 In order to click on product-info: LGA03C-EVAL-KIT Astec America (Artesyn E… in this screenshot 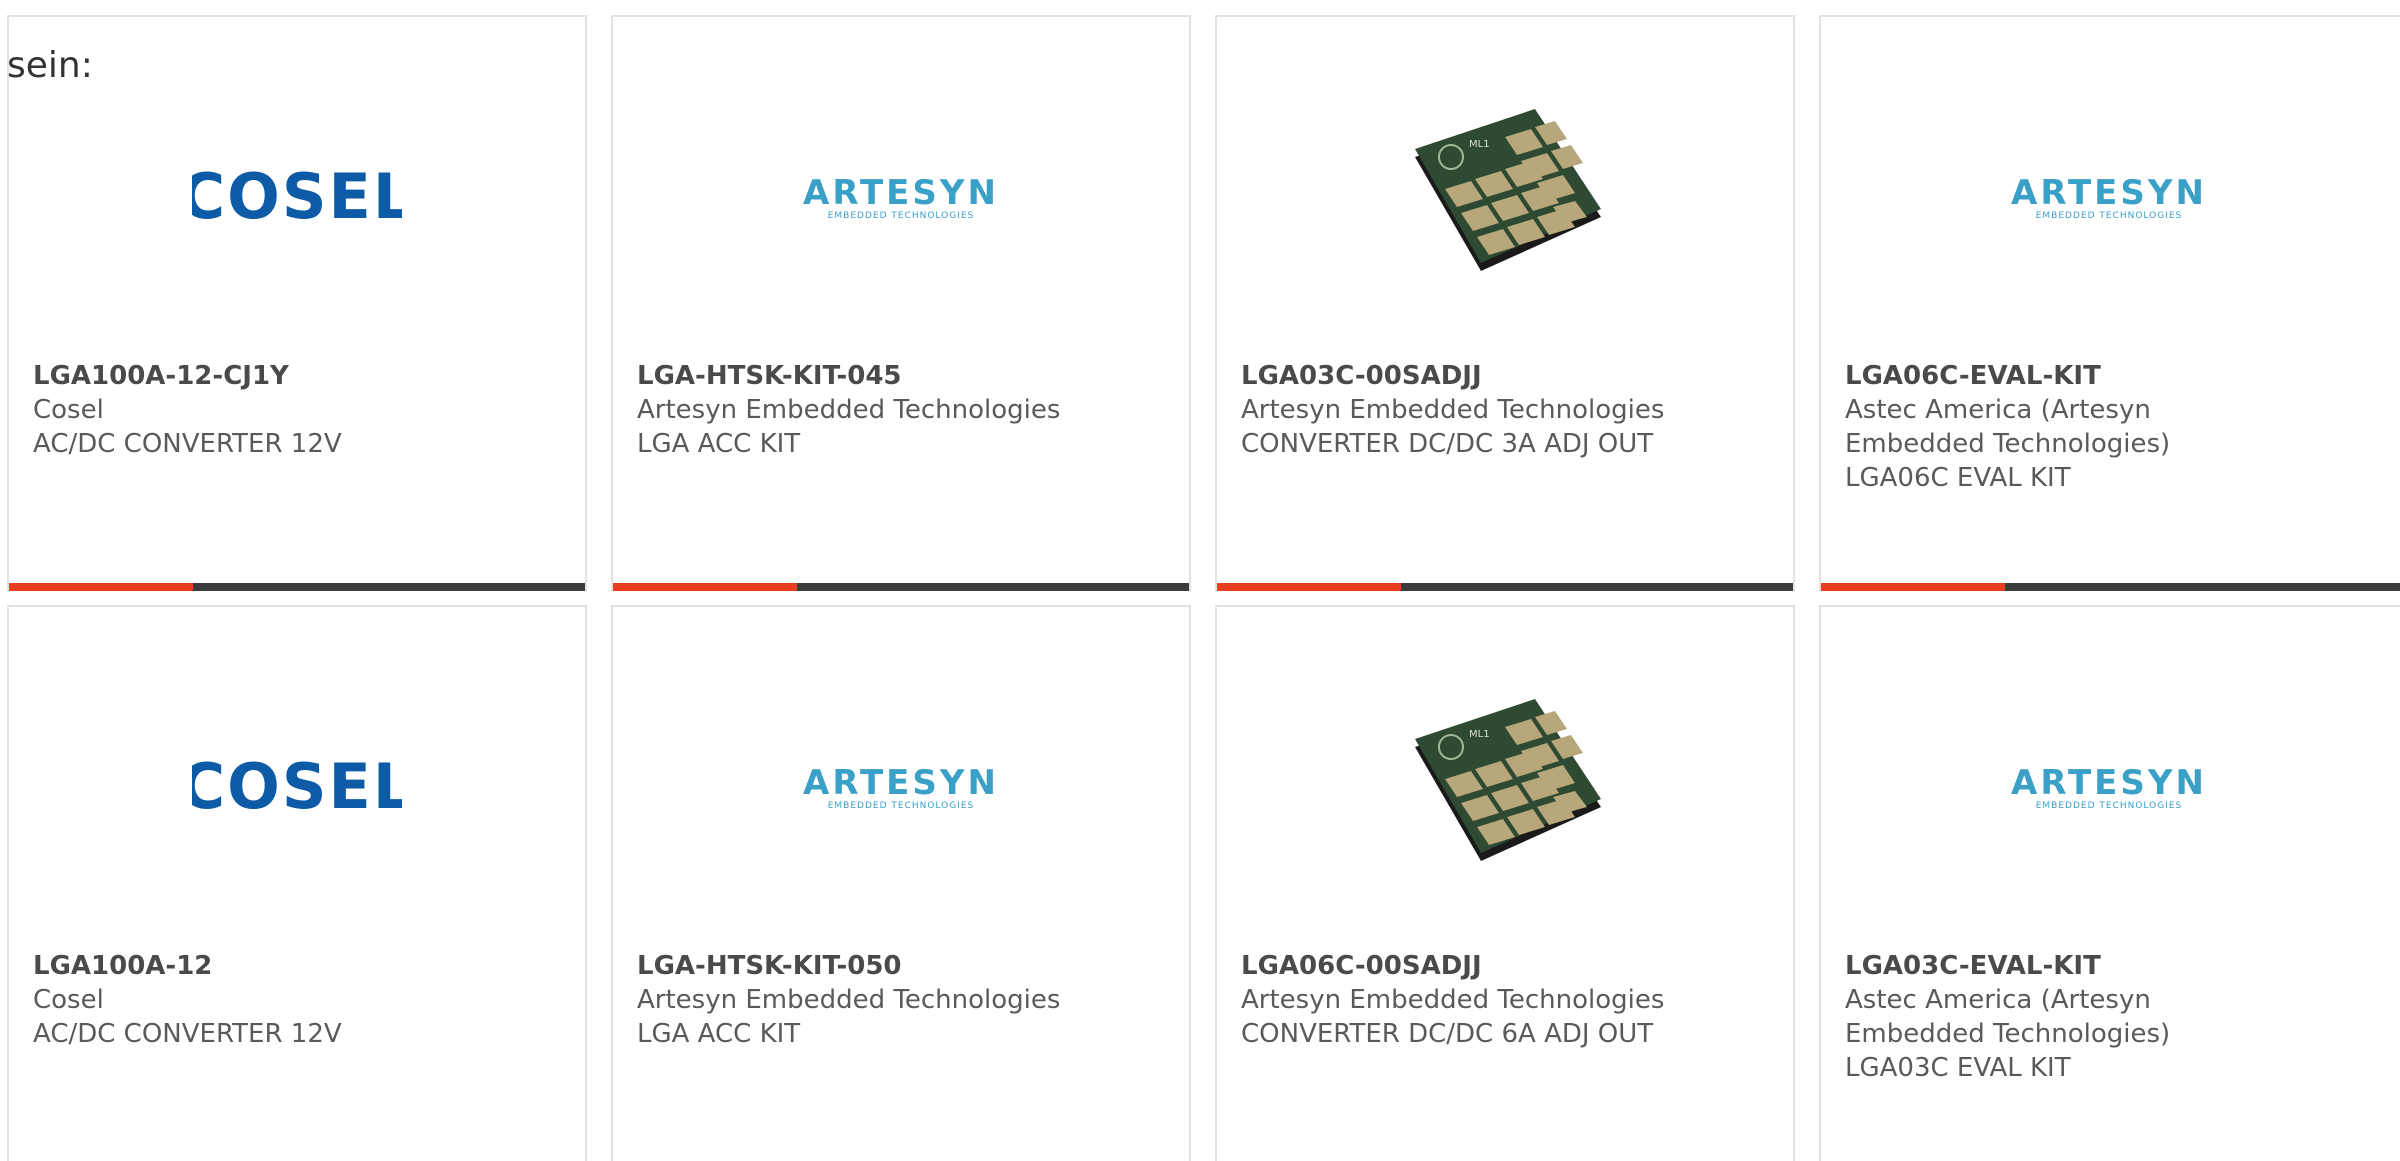, I will do `click(2031, 1017)`.